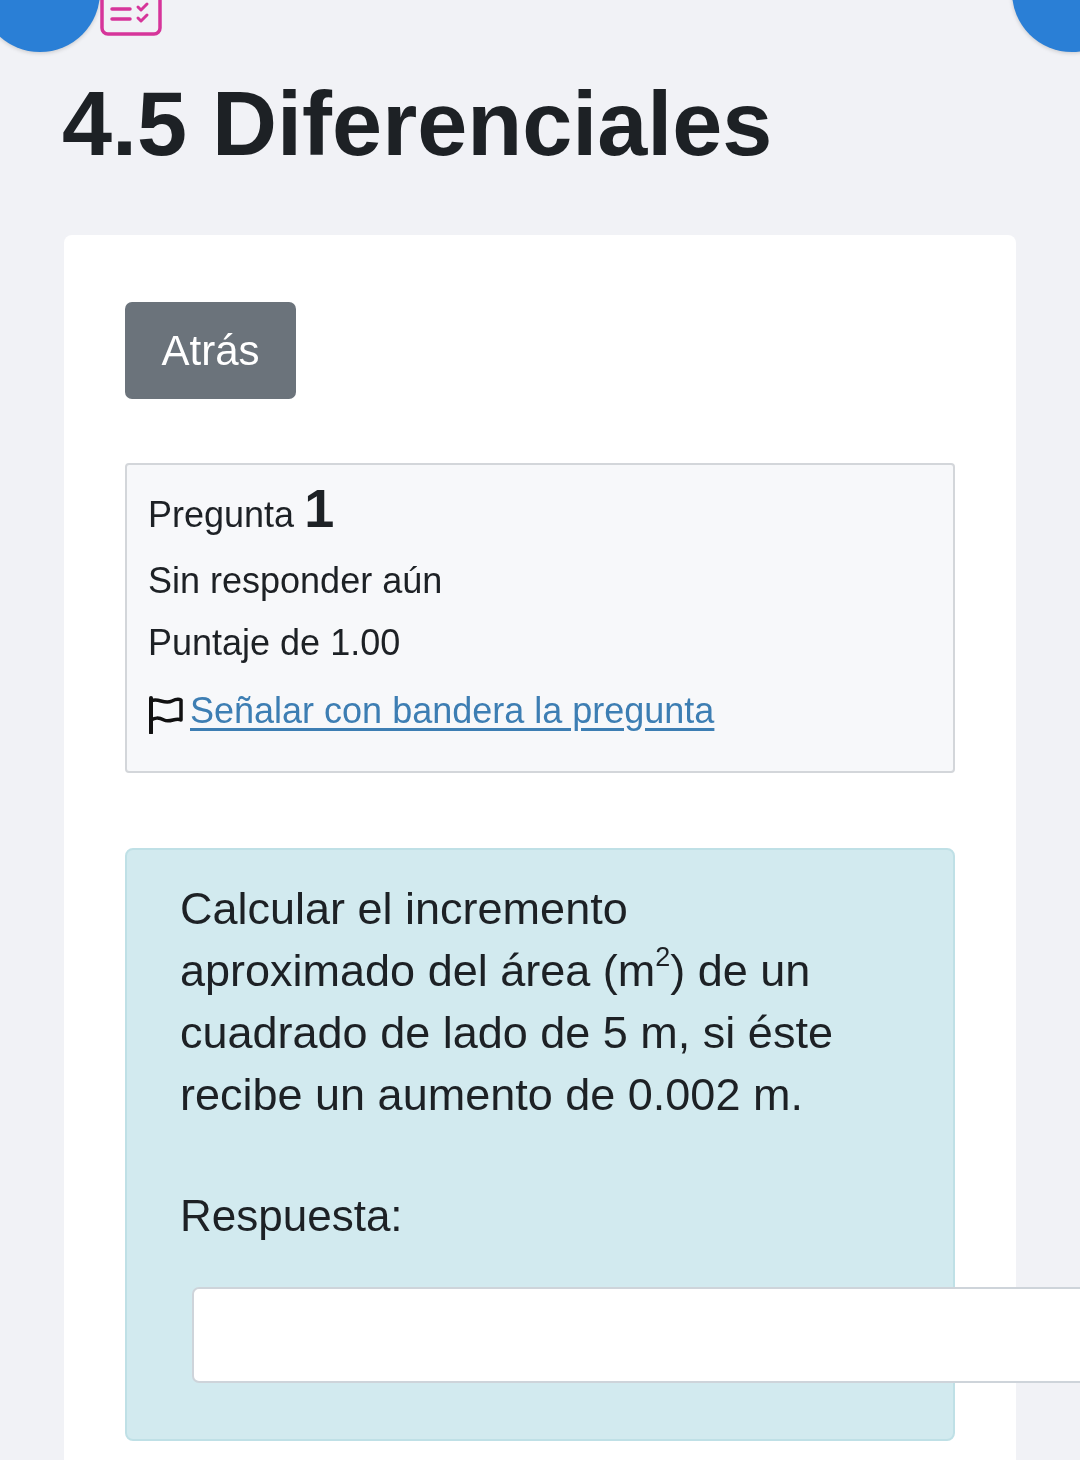 Image resolution: width=1080 pixels, height=1460 pixels. I want to click on answer-input-field, so click(636, 1335).